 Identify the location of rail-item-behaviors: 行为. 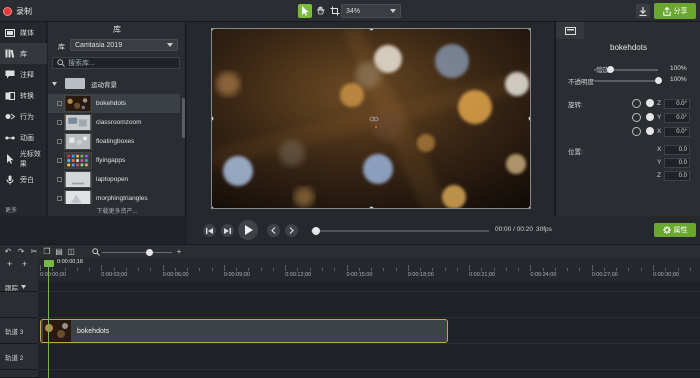
(23, 116).